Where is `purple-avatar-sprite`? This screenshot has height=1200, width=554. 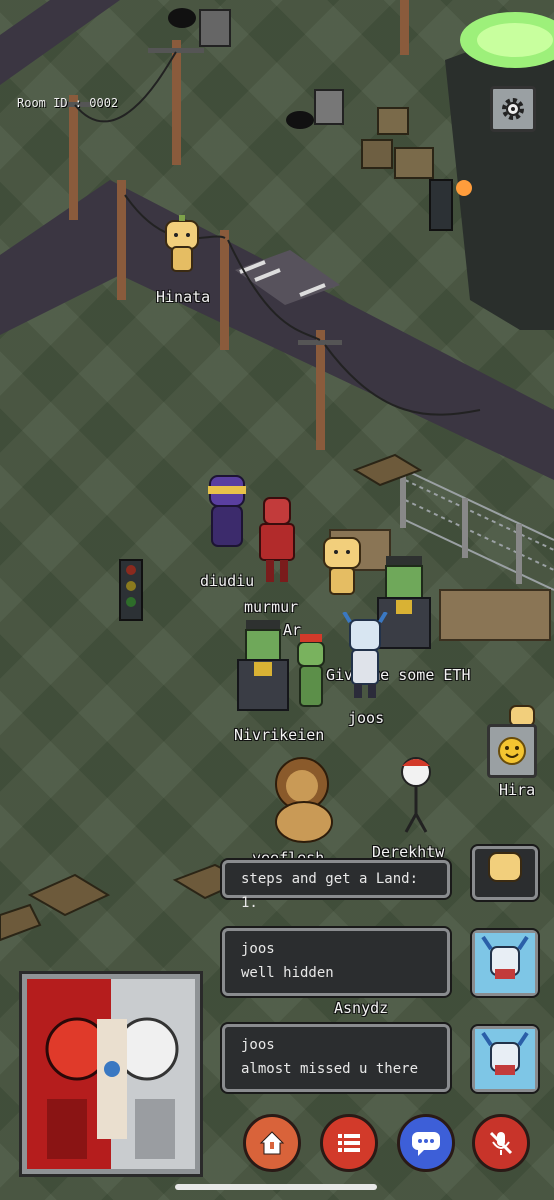
purple-avatar-sprite is located at coordinates (227, 511).